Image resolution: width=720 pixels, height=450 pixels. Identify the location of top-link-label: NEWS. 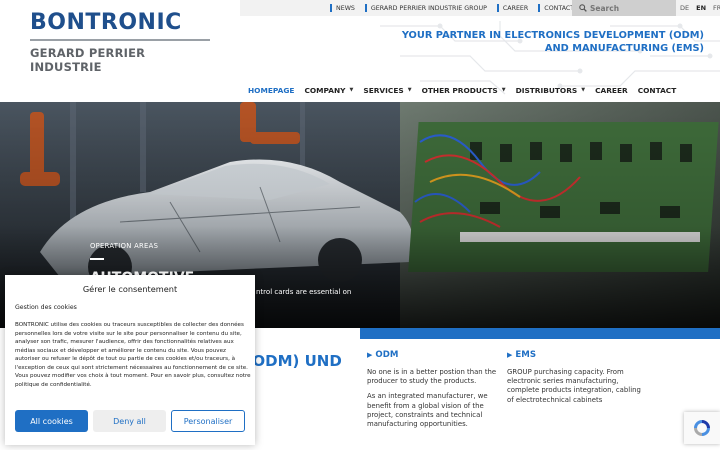
(345, 8).